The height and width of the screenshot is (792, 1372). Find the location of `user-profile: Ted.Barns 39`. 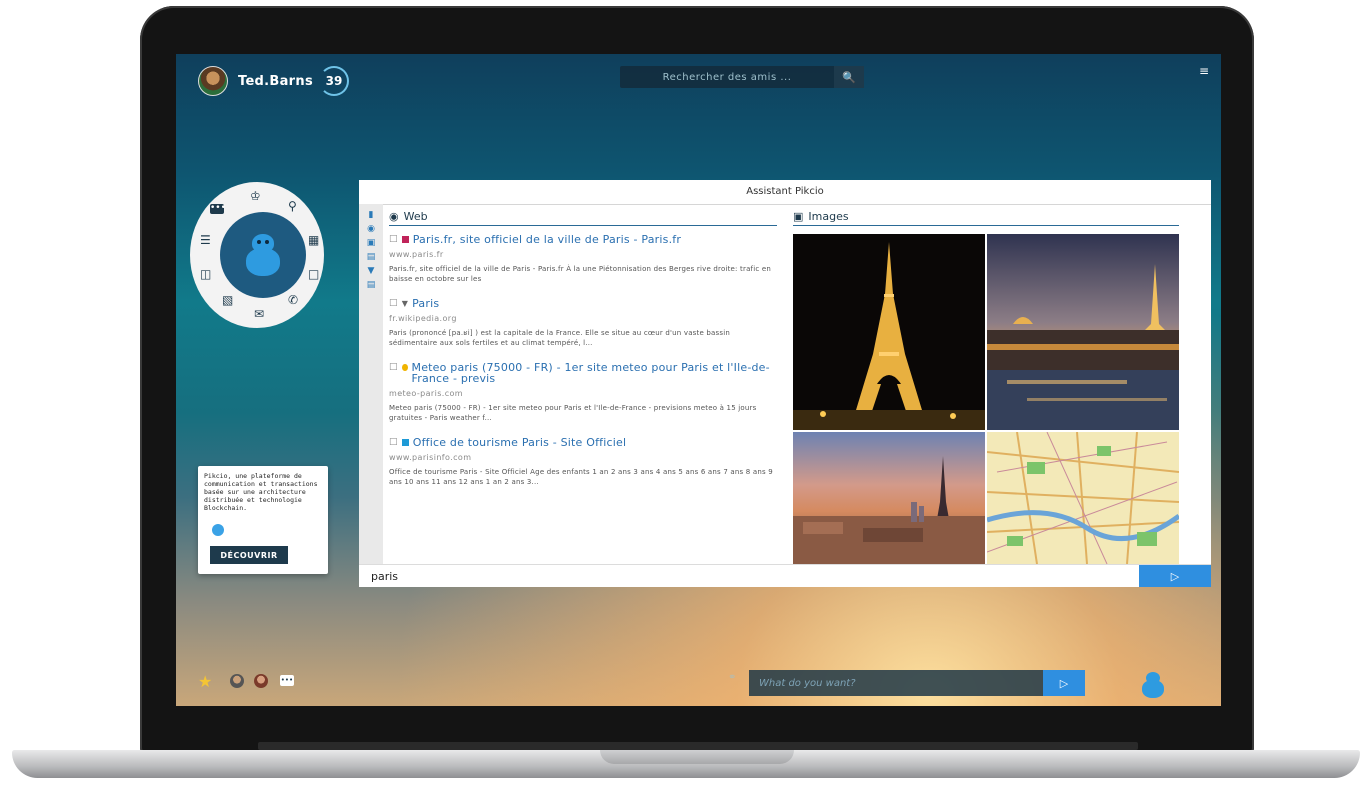

user-profile: Ted.Barns 39 is located at coordinates (273, 81).